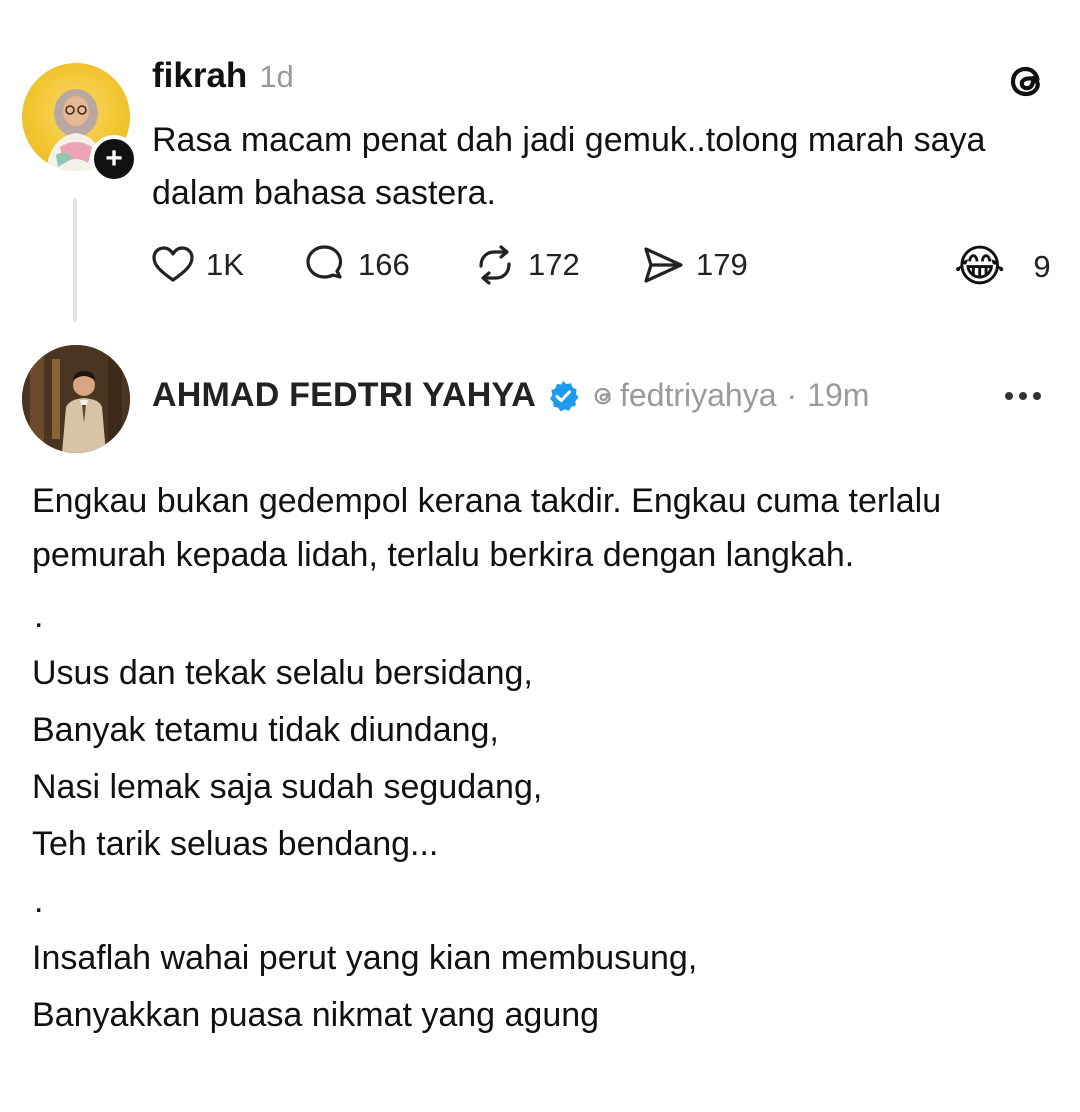 This screenshot has height=1112, width=1080. What do you see at coordinates (1042, 266) in the screenshot?
I see `reaction-count: 9` at bounding box center [1042, 266].